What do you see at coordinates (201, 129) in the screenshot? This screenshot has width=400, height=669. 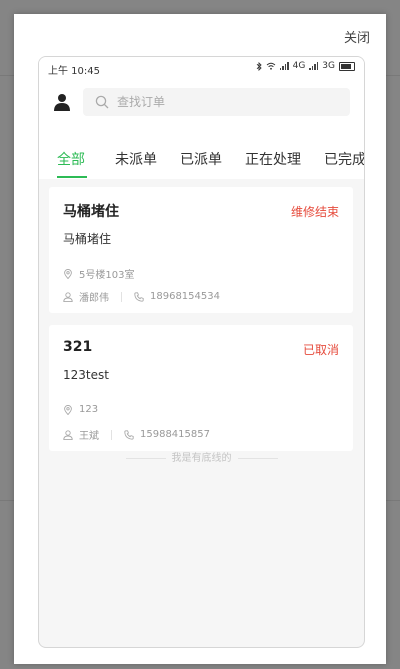 I see `app-header: 全部 未派单 已派单 正在处理 已完成` at bounding box center [201, 129].